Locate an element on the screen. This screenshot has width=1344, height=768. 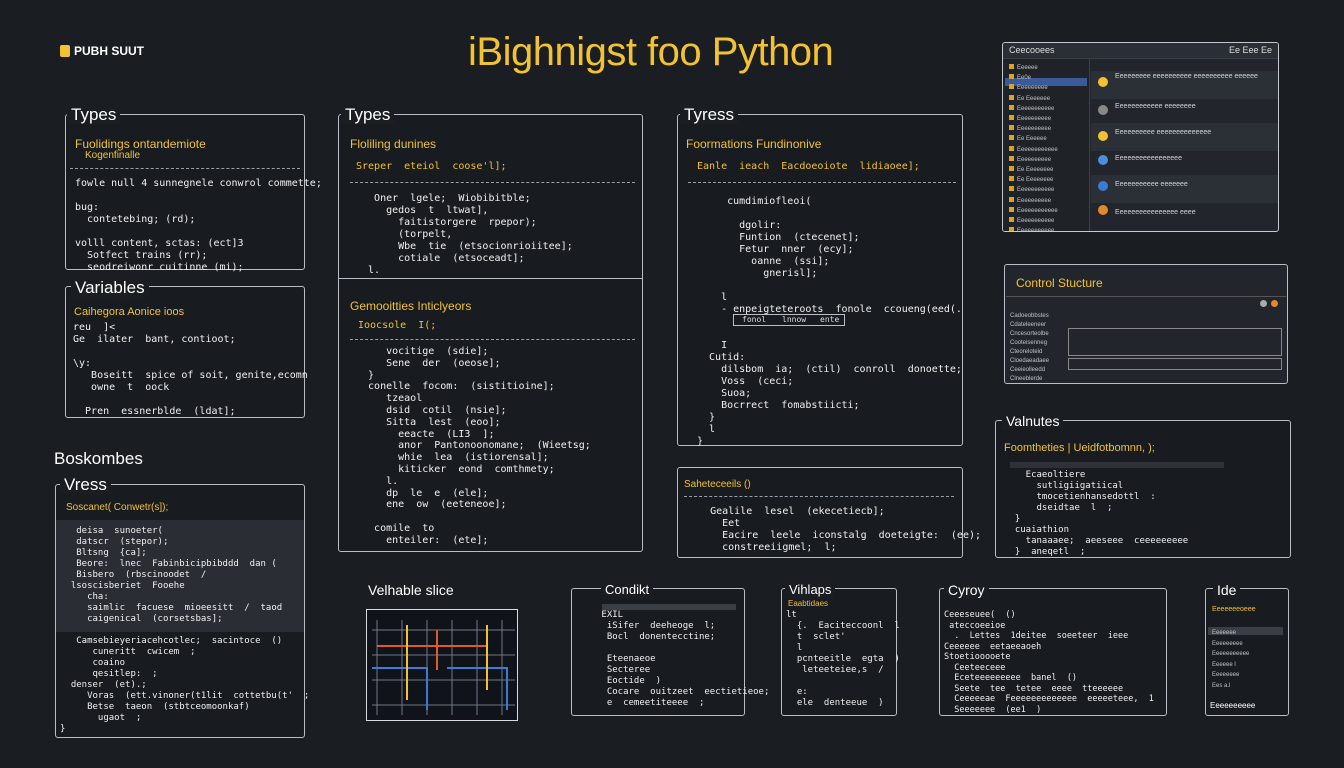
python-icon is located at coordinates (1103, 82).